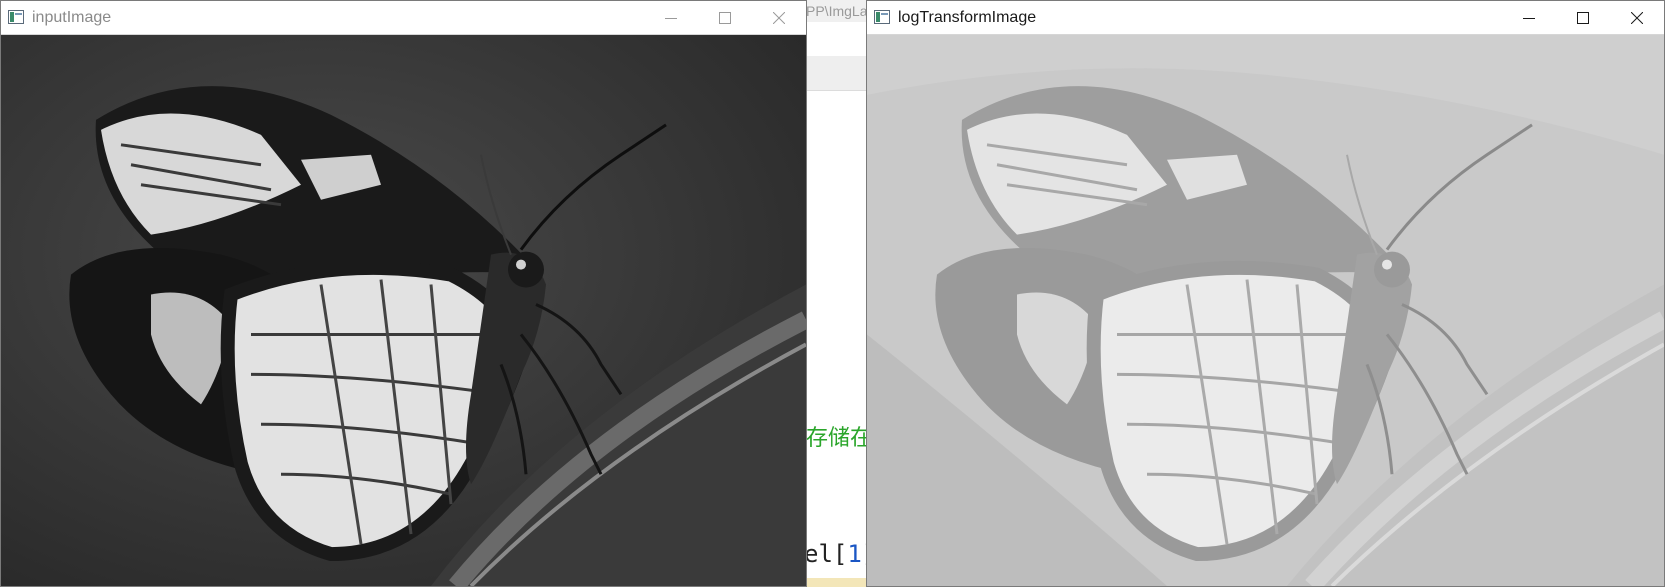  I want to click on background-ide-window: PP\ImgLa 存储在 el[1], so click(840, 293).